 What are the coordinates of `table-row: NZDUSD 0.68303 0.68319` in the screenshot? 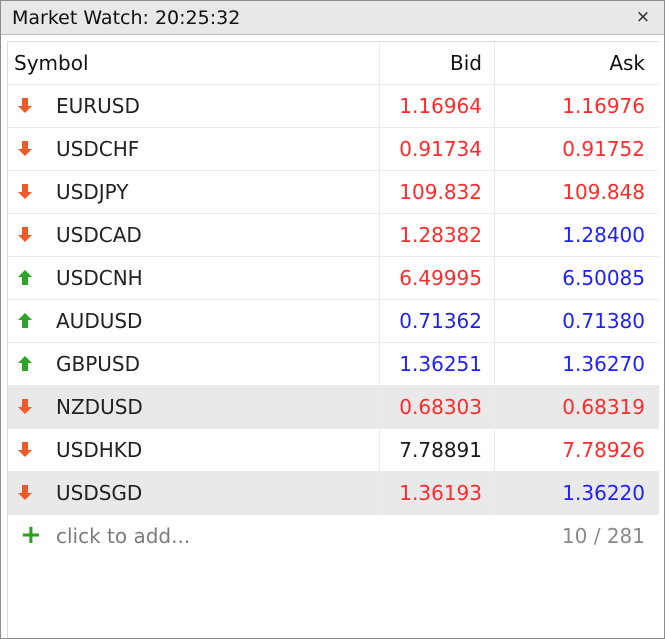 It's located at (333, 407).